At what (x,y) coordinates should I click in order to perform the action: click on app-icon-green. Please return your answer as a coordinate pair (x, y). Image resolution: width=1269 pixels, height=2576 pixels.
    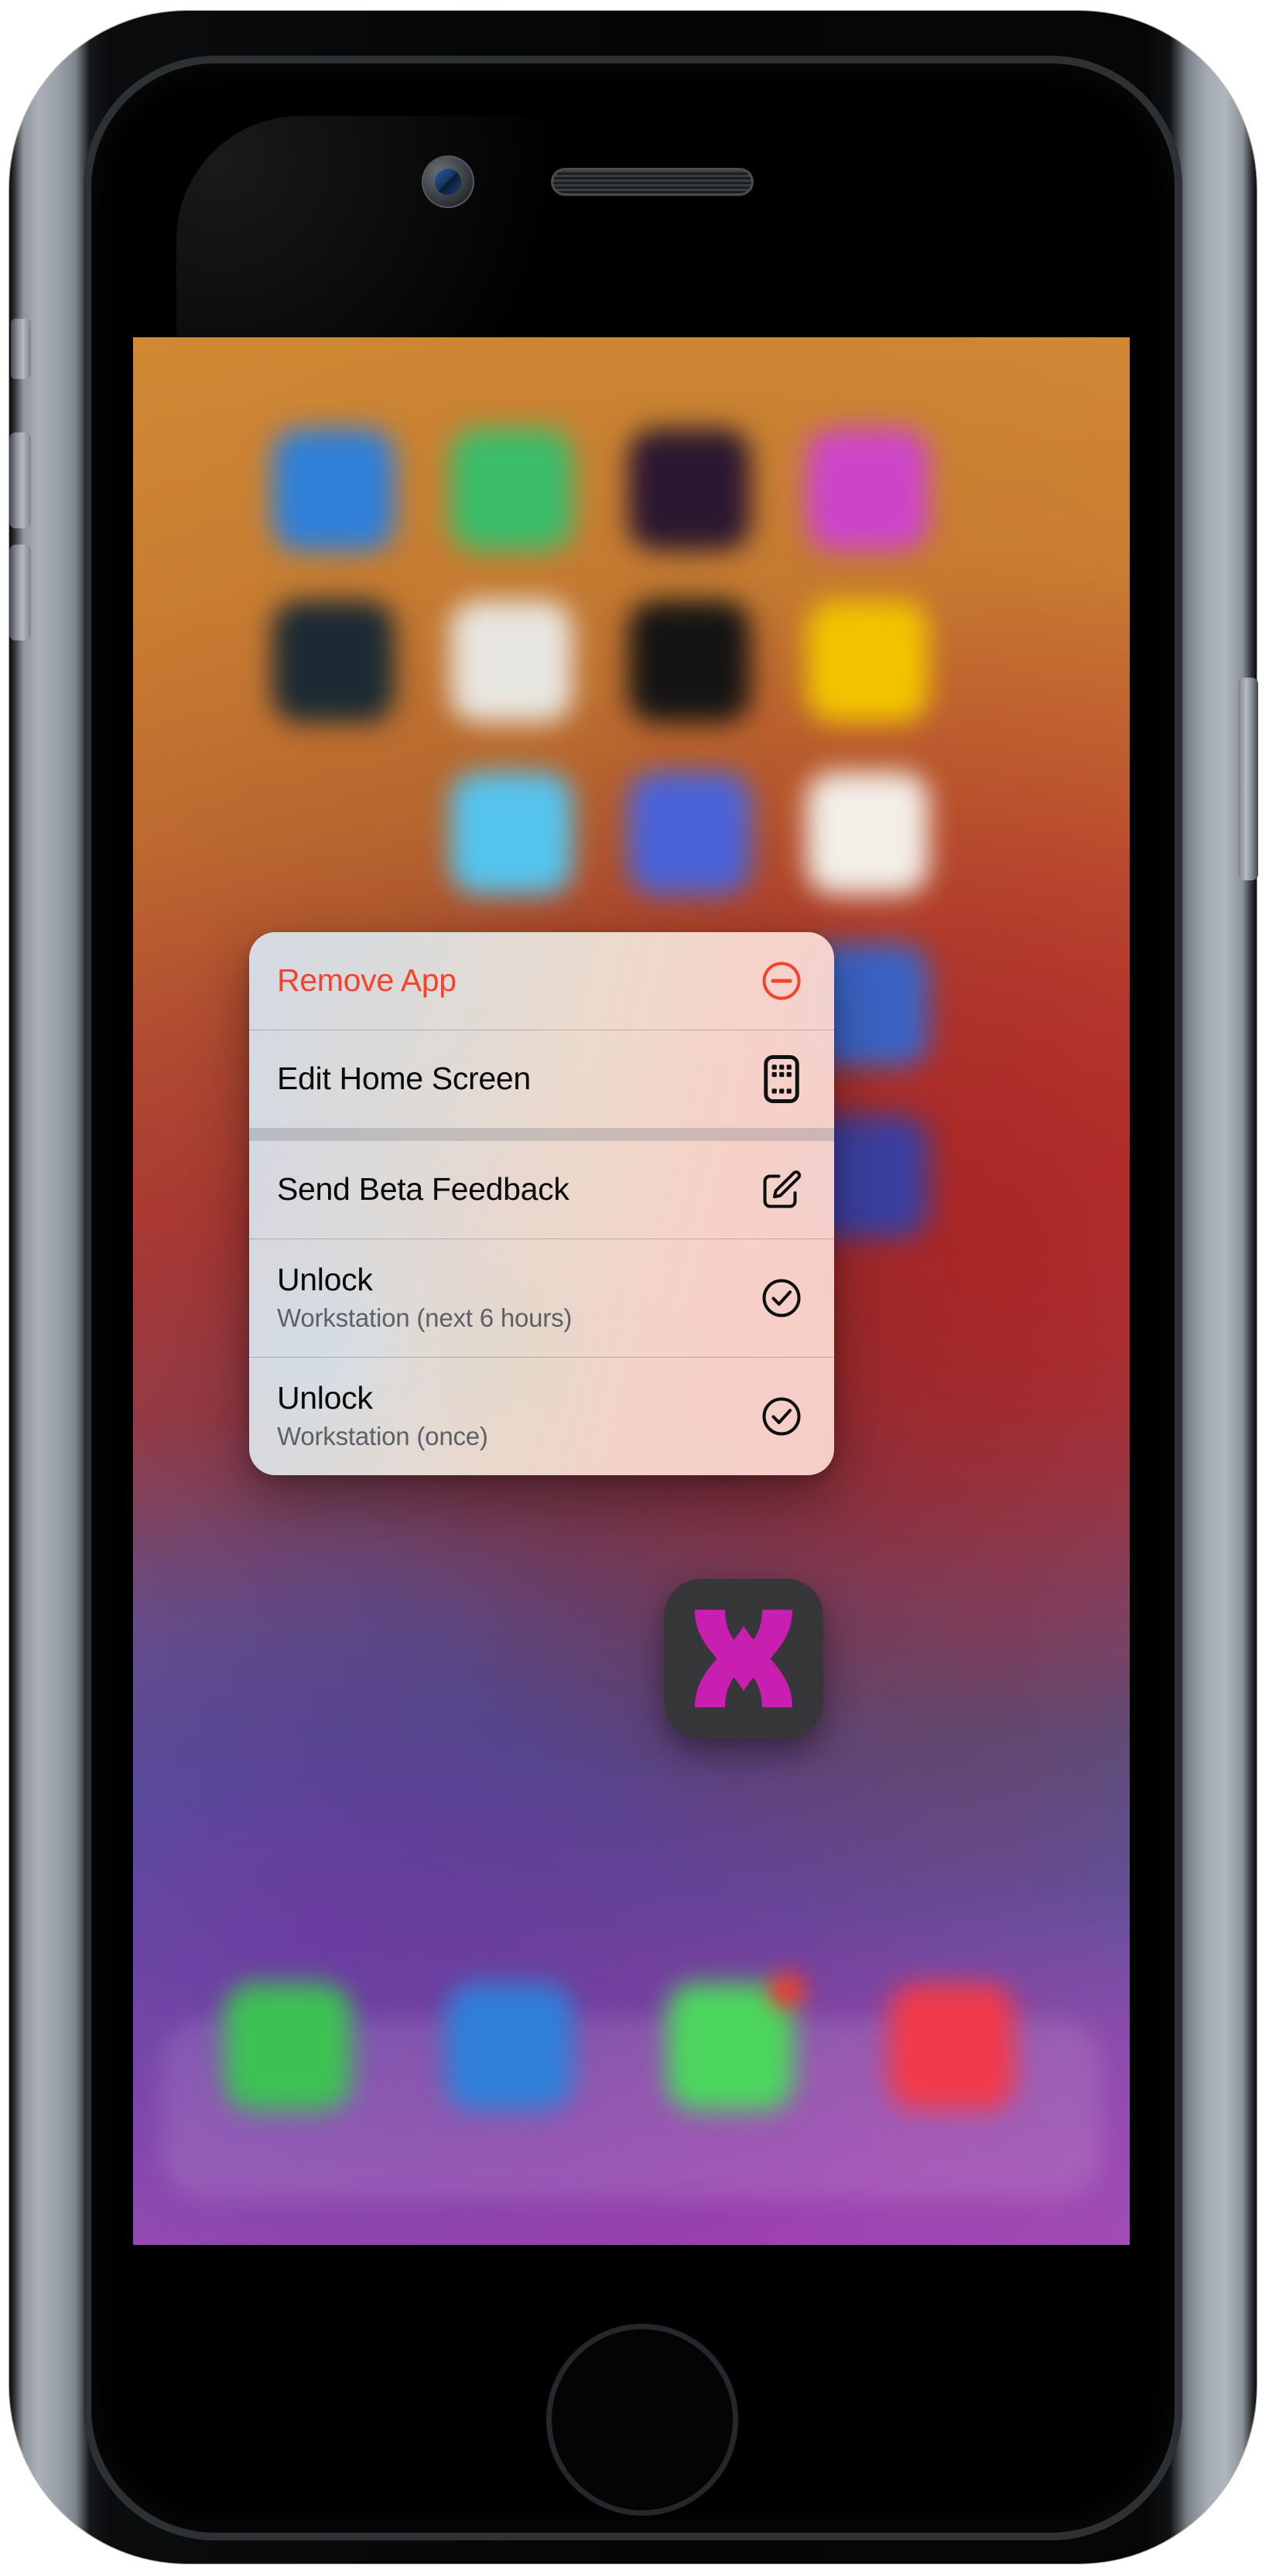
    Looking at the image, I should click on (512, 490).